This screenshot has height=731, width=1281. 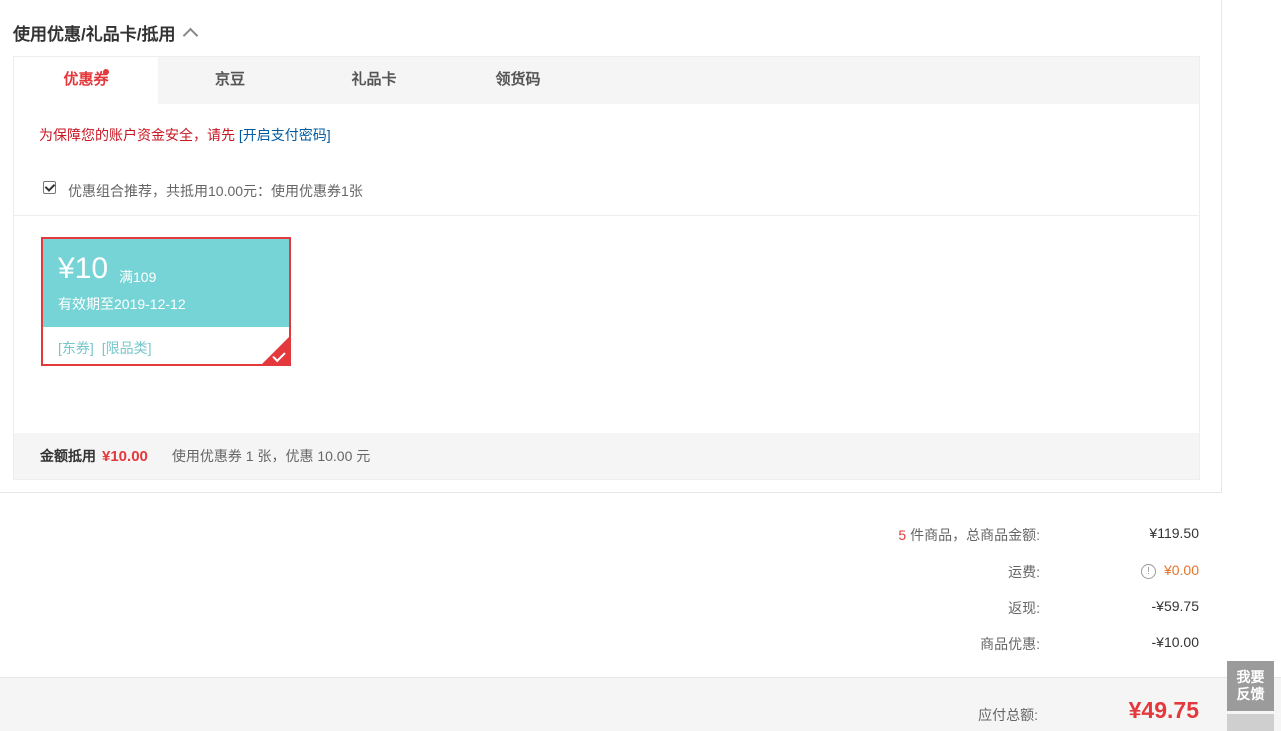 What do you see at coordinates (94, 34) in the screenshot?
I see `section-title: 使用优惠/礼品卡/抵用` at bounding box center [94, 34].